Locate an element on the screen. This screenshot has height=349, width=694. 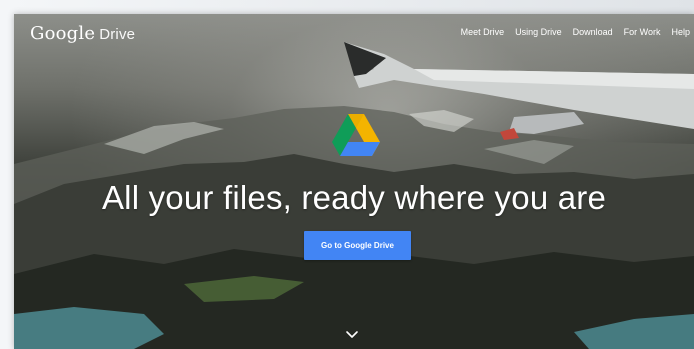
google-drive-brand: Google Drive is located at coordinates (82, 33).